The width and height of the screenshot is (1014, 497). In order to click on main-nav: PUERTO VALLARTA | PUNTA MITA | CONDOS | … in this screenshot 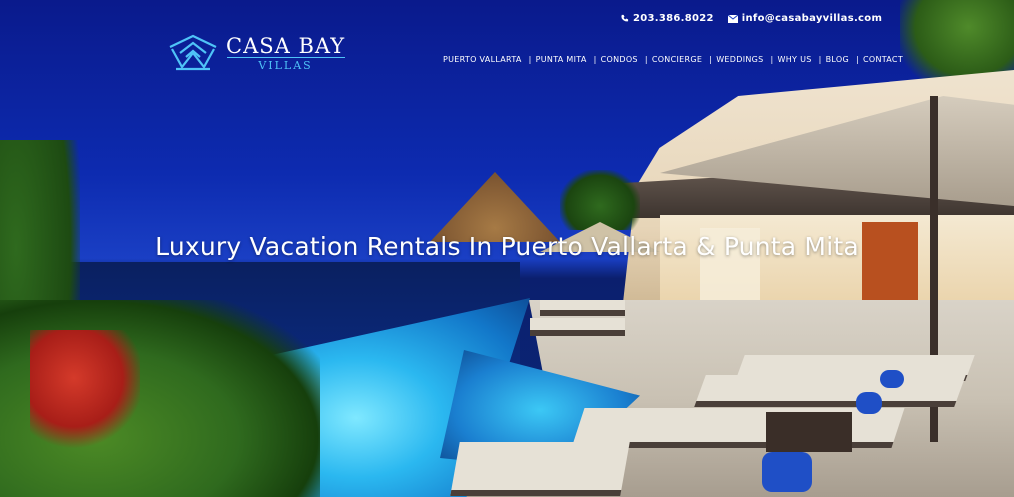, I will do `click(676, 59)`.